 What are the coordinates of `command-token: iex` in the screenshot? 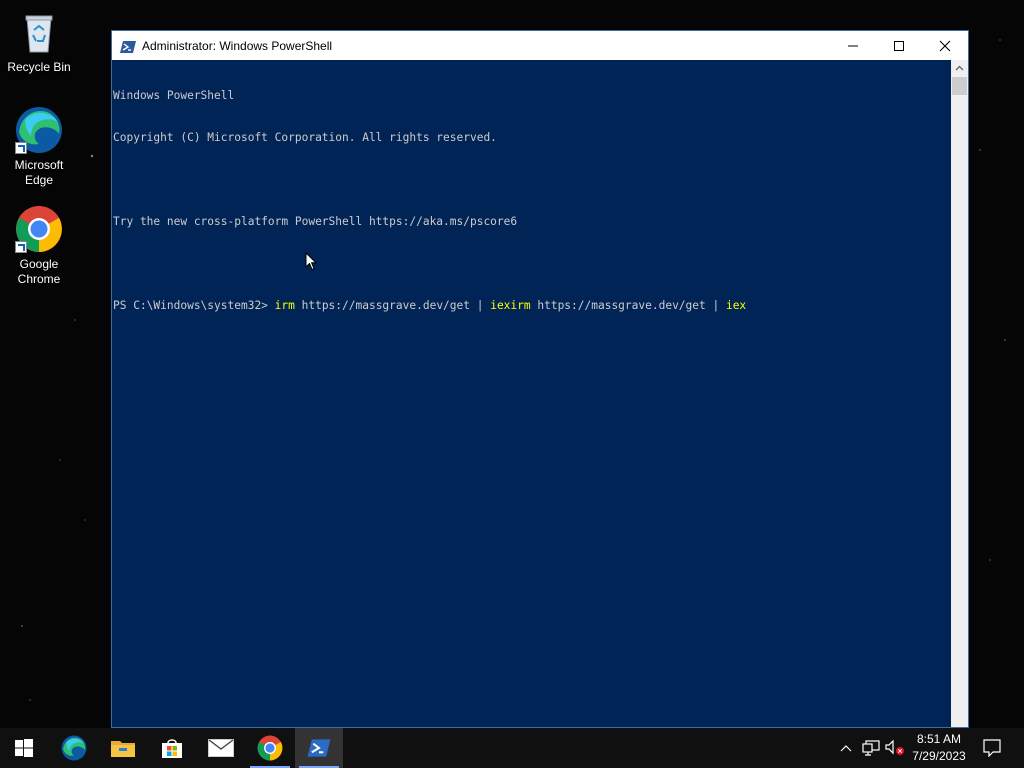 It's located at (736, 305).